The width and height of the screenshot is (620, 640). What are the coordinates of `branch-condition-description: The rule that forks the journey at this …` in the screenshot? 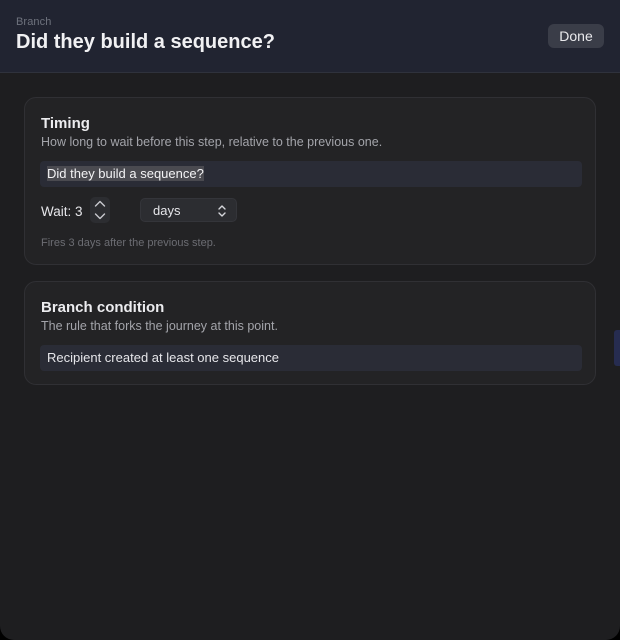 It's located at (159, 326).